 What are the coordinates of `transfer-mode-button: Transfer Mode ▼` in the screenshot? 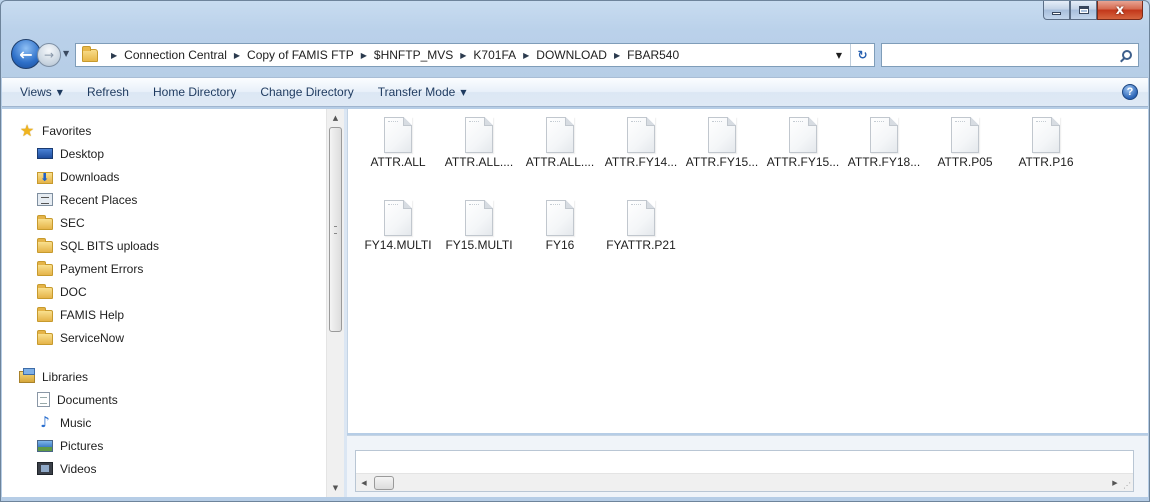 It's located at (422, 92).